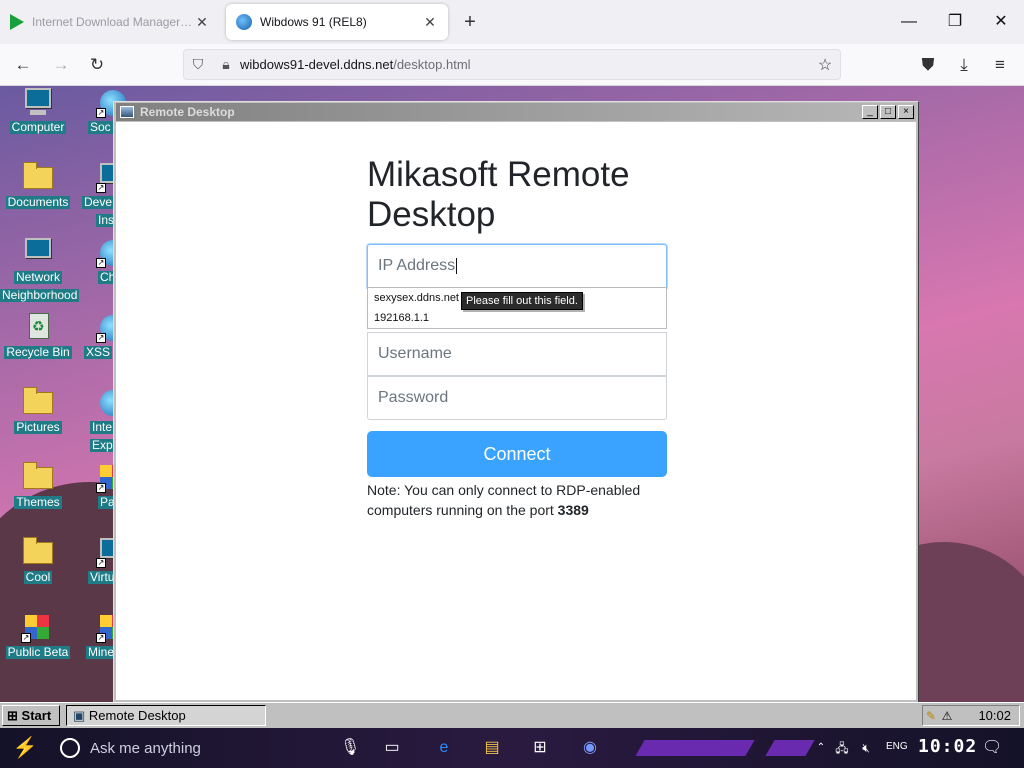 This screenshot has height=768, width=1024. What do you see at coordinates (866, 748) in the screenshot?
I see `volume-muted-icon: 🔇︎` at bounding box center [866, 748].